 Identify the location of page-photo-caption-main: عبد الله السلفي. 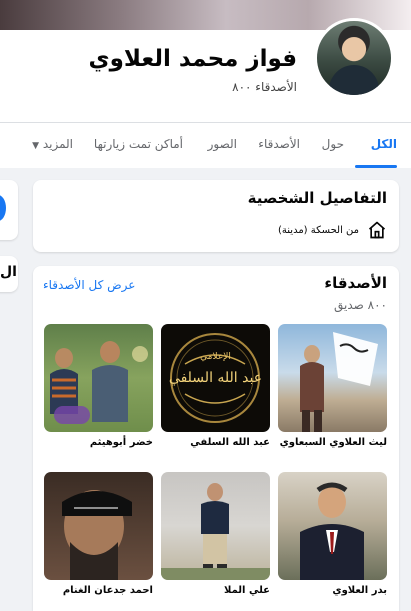
(215, 378).